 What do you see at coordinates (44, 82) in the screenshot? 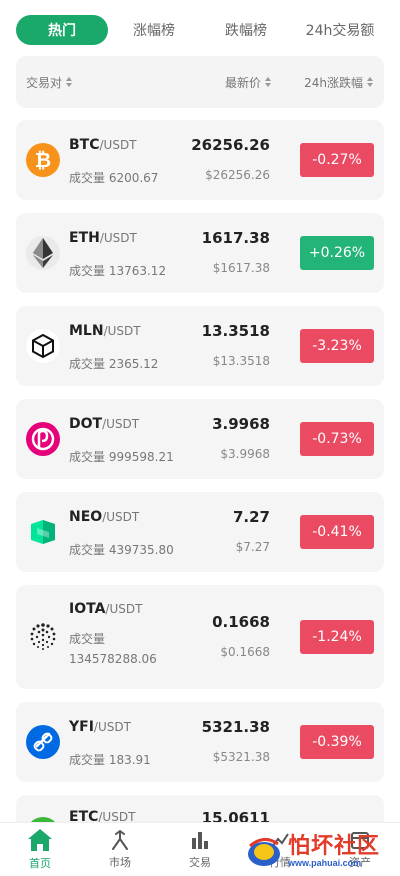
I see `header-pair-label: 交易对` at bounding box center [44, 82].